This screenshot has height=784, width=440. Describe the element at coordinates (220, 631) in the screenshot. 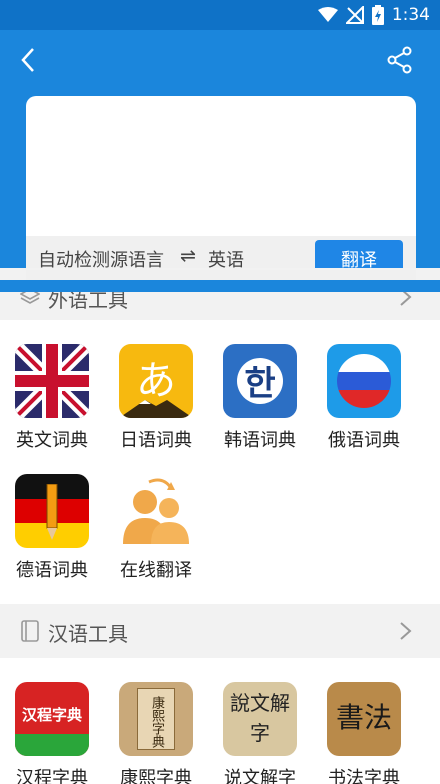

I see `section-header-chinese: 汉语工具` at that location.